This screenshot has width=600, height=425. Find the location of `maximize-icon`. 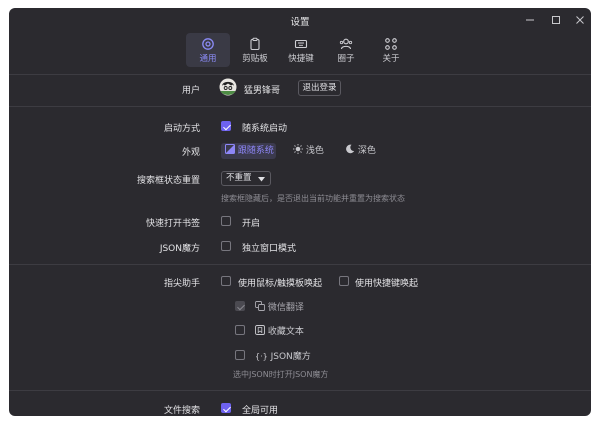

maximize-icon is located at coordinates (556, 20).